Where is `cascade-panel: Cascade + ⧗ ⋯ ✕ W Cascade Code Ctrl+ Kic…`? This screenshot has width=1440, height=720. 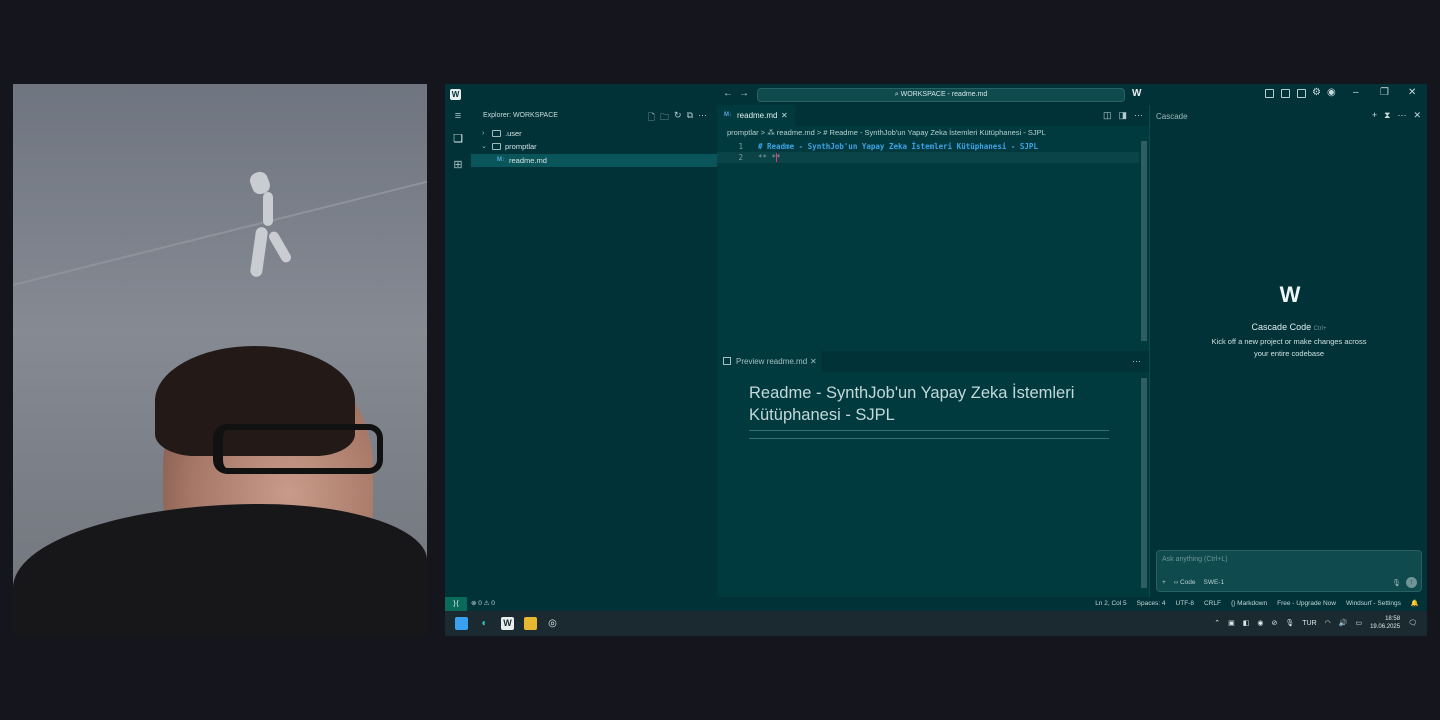
cascade-panel: Cascade + ⧗ ⋯ ✕ W Cascade Code Ctrl+ Kic… is located at coordinates (1288, 351).